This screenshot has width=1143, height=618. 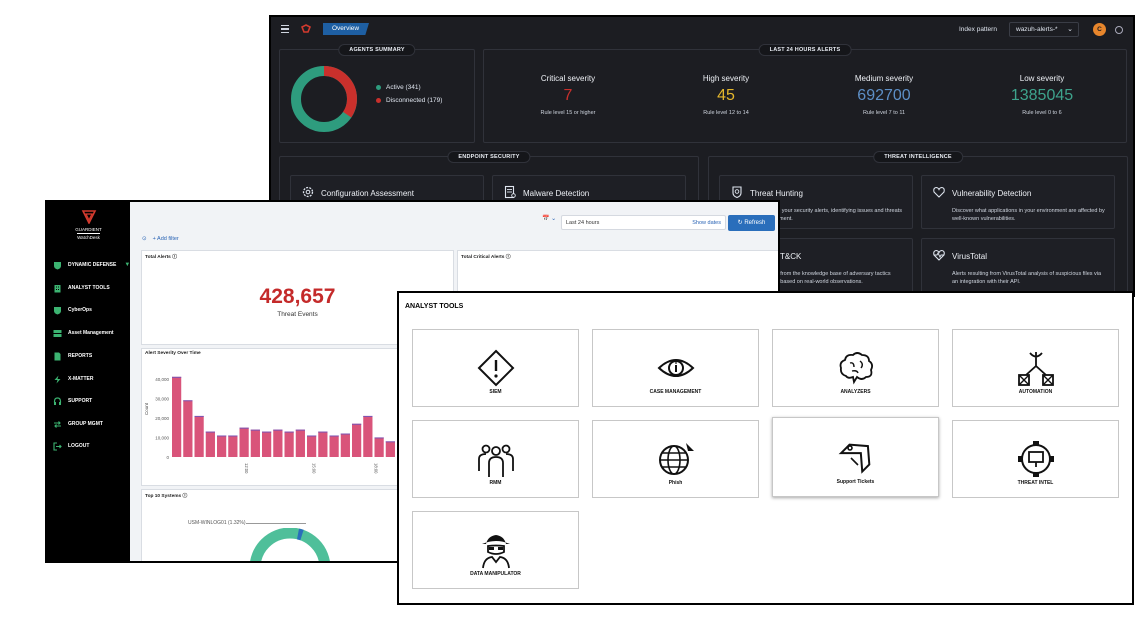 I want to click on top-systems-title: Top 10 Systems ⓘ, so click(x=166, y=496).